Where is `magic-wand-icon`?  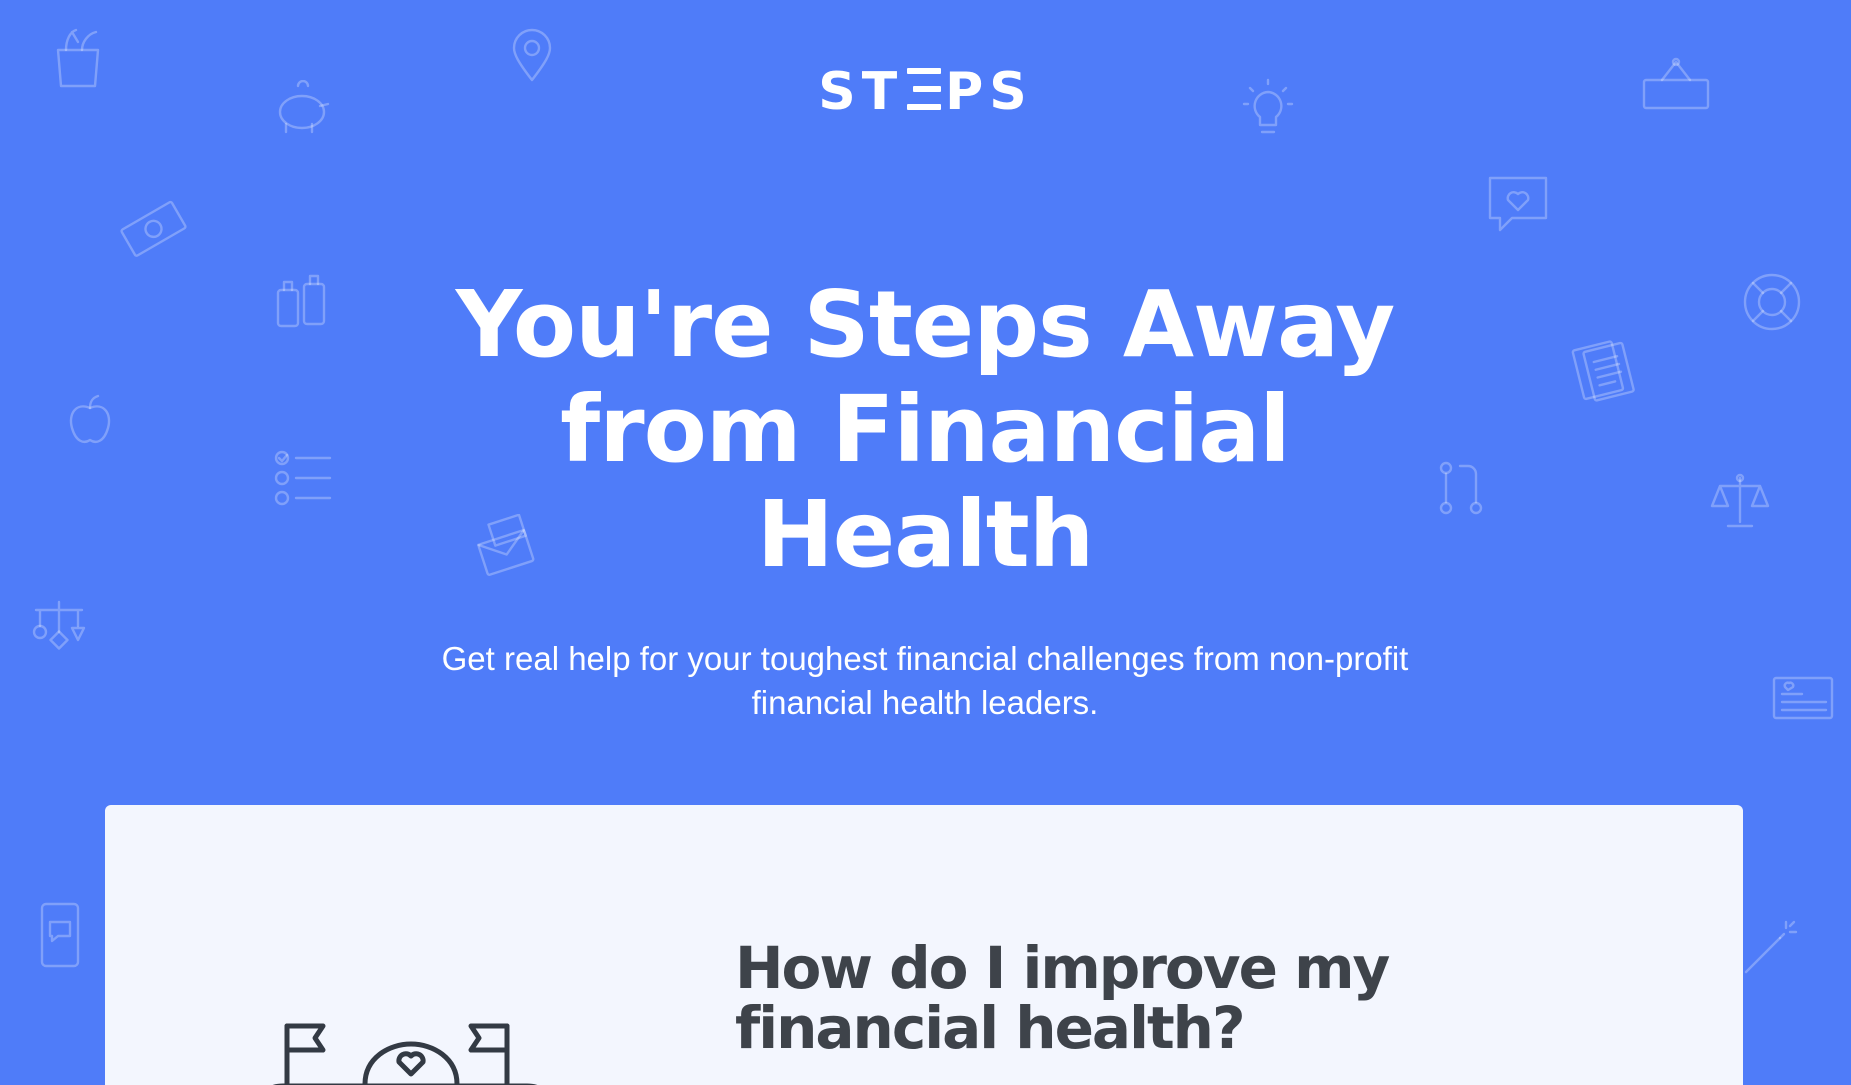
magic-wand-icon is located at coordinates (1771, 947).